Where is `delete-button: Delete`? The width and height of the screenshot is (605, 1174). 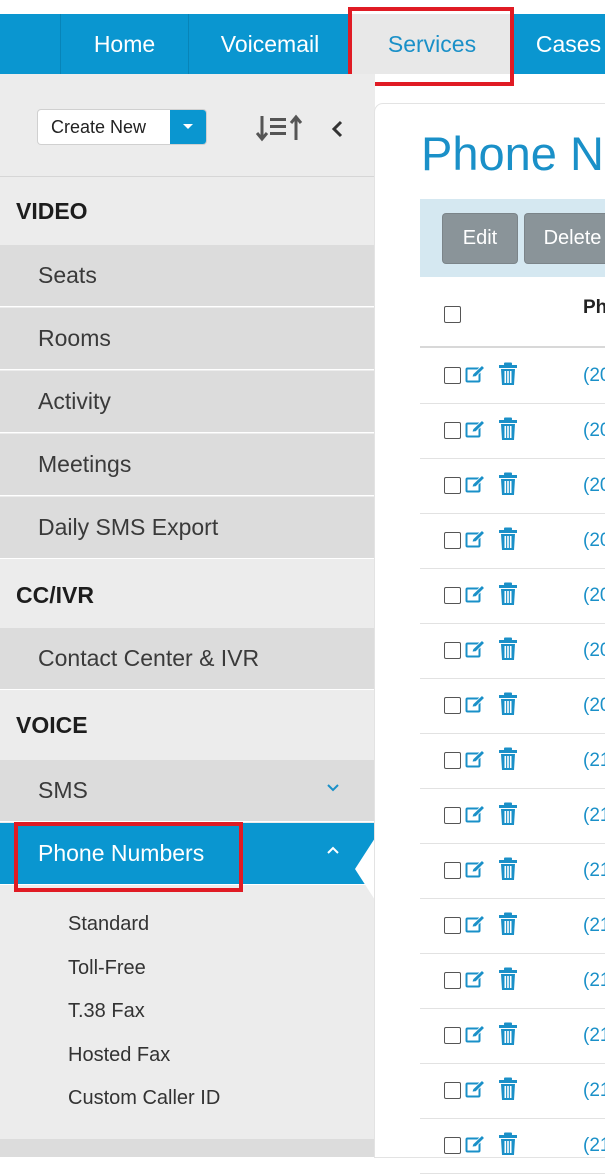 delete-button: Delete is located at coordinates (565, 238).